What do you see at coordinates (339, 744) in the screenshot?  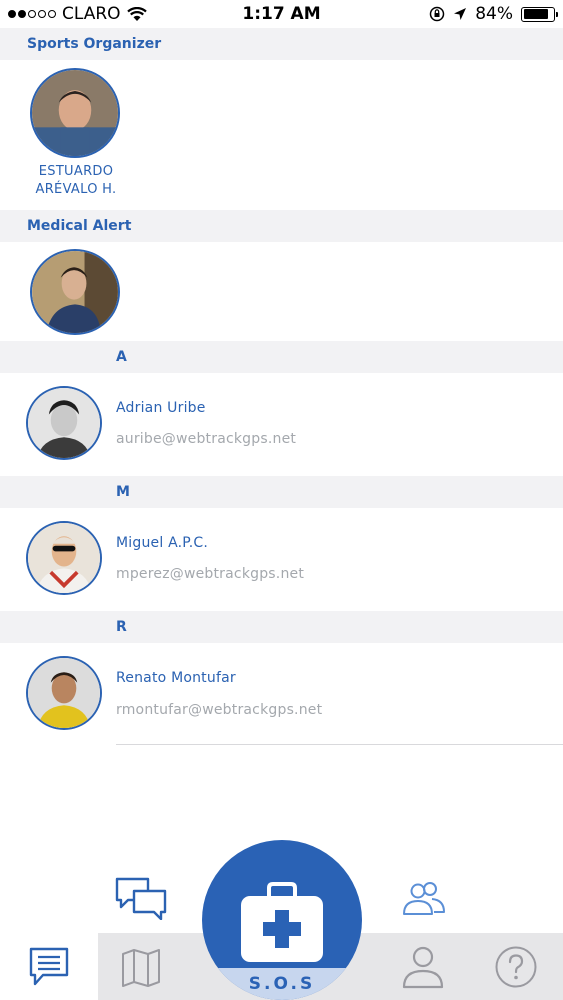 I see `list-end-divider` at bounding box center [339, 744].